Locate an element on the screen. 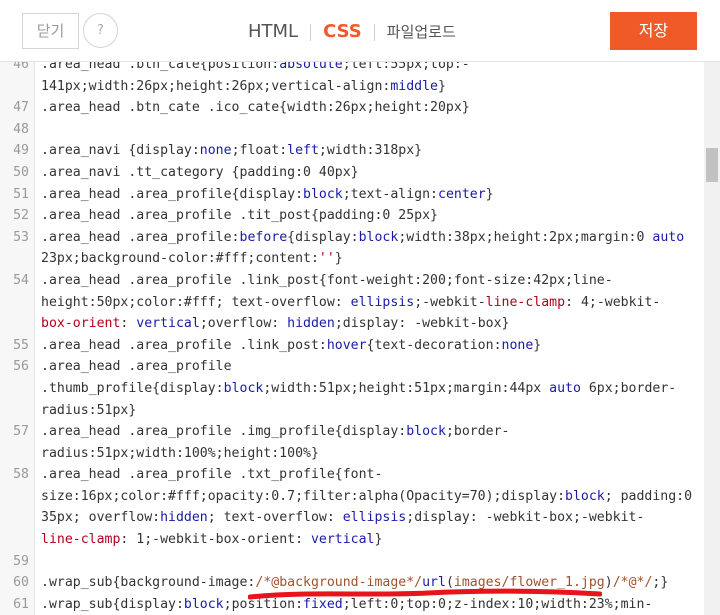 The image size is (720, 615). code-line: radius:51px;width:100%;height:100%} is located at coordinates (350, 454).